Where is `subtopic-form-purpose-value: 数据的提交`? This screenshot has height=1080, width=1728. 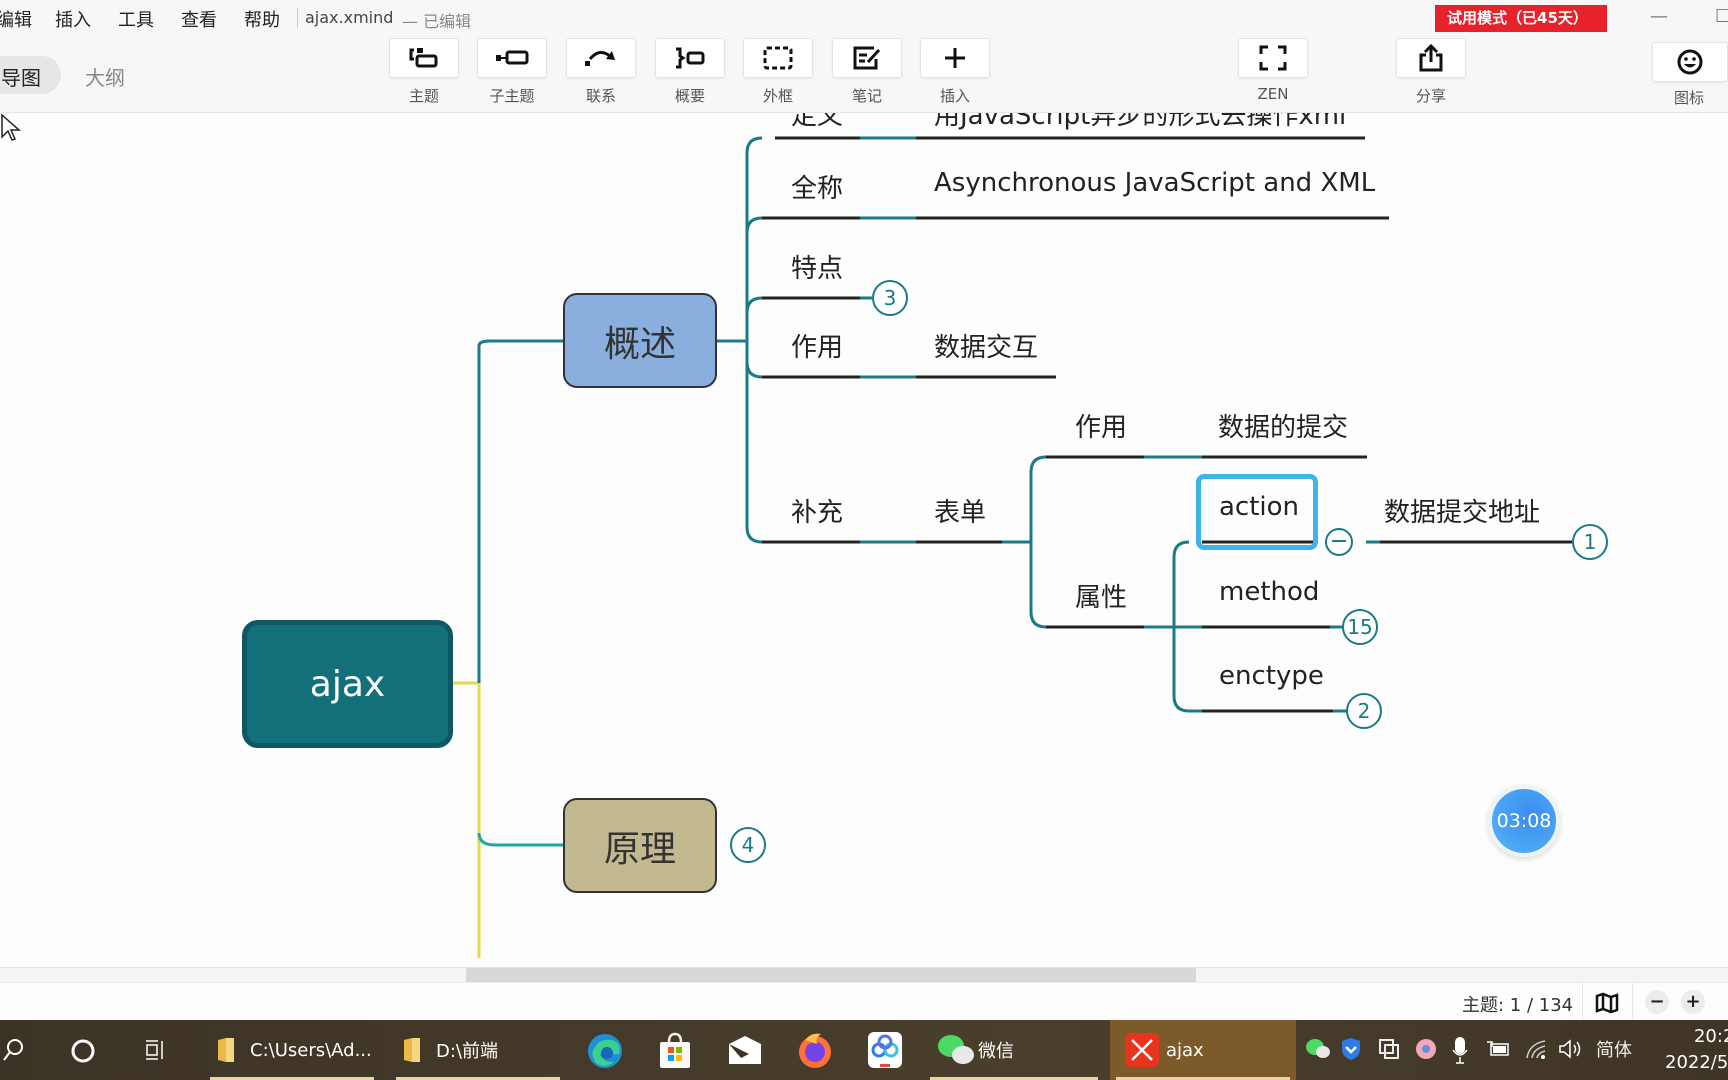
subtopic-form-purpose-value: 数据的提交 is located at coordinates (1283, 425).